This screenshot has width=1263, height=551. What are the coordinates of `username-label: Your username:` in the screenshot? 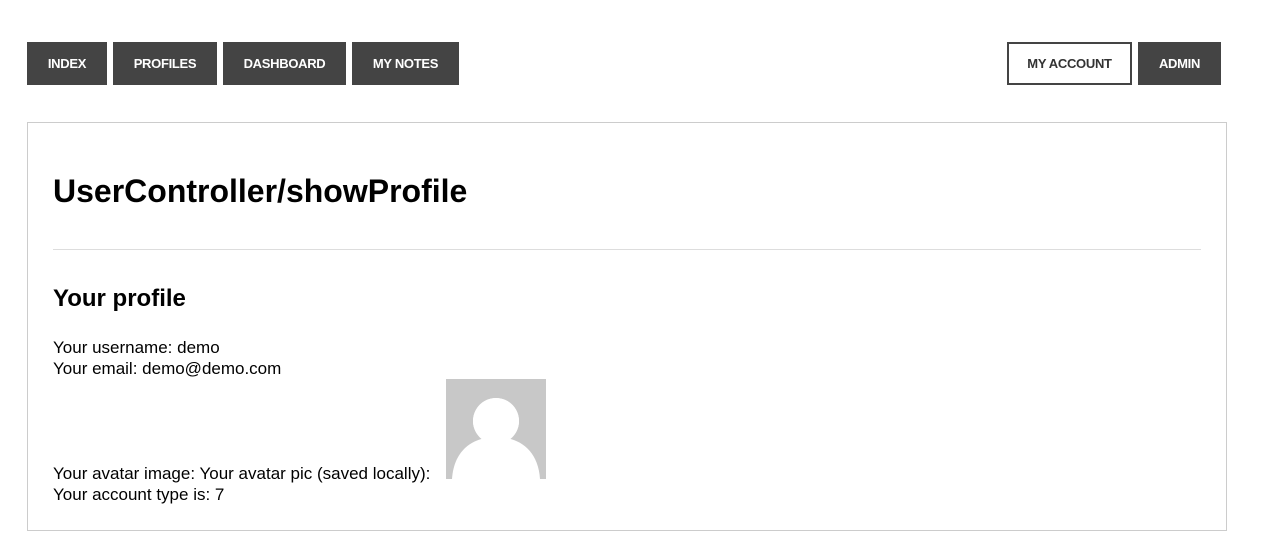 It's located at (115, 347).